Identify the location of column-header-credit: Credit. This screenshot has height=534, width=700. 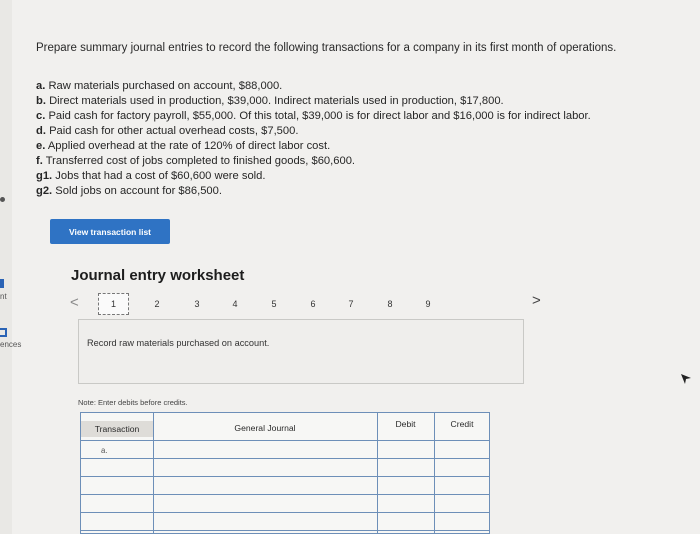
(462, 424).